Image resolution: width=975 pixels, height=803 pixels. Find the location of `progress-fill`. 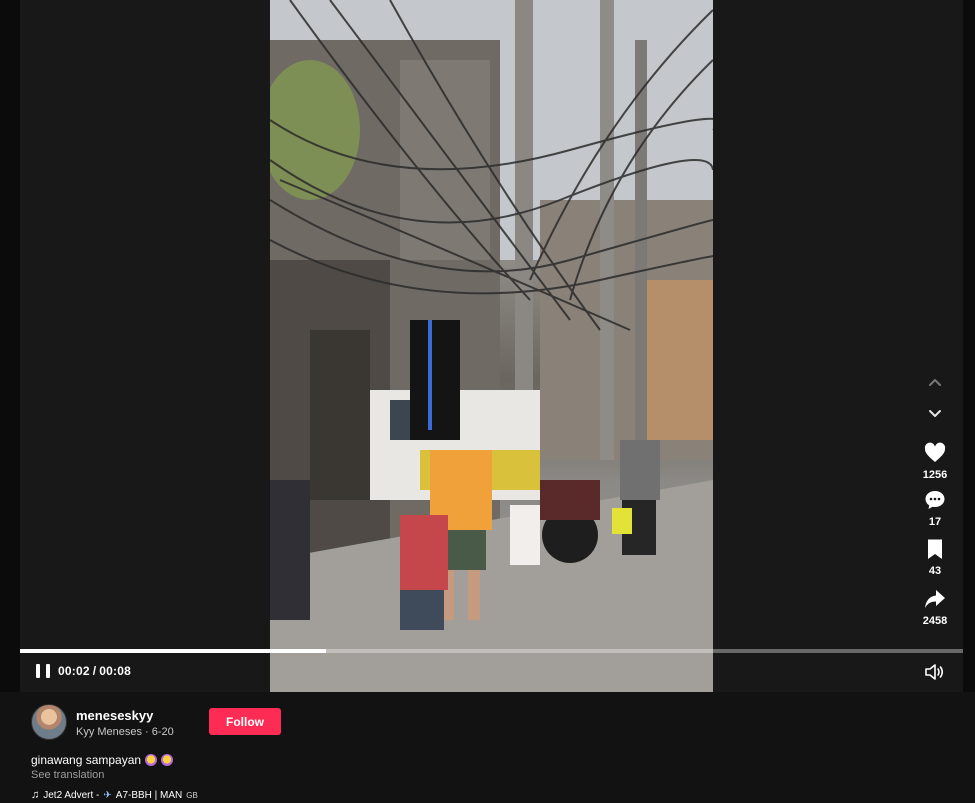

progress-fill is located at coordinates (173, 651).